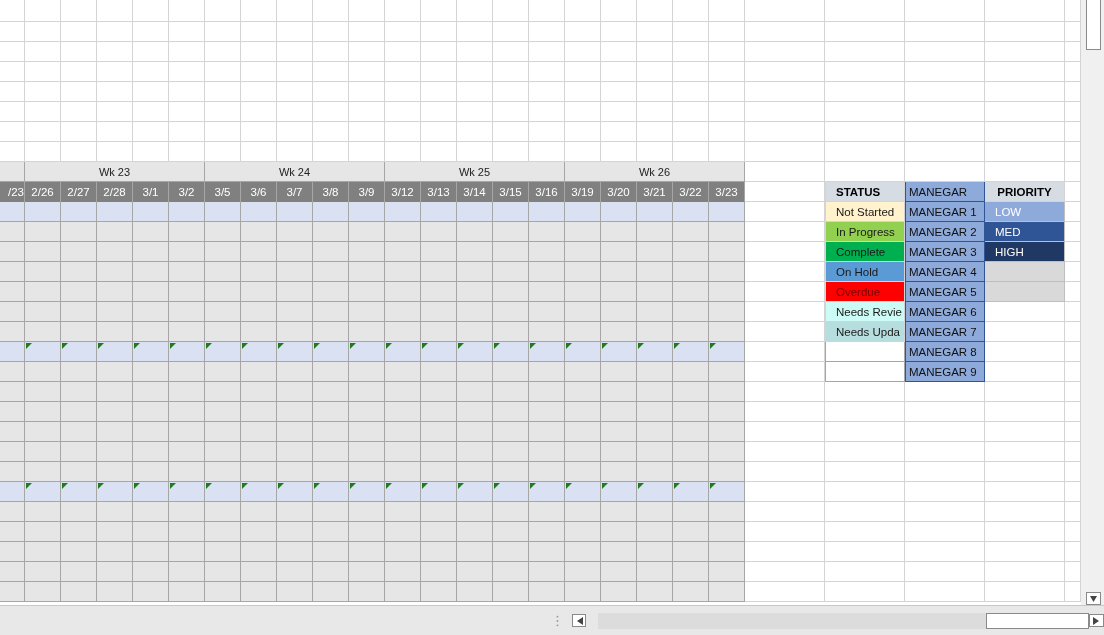 The width and height of the screenshot is (1104, 635). What do you see at coordinates (115, 192) in the screenshot?
I see `date-header: 2/28` at bounding box center [115, 192].